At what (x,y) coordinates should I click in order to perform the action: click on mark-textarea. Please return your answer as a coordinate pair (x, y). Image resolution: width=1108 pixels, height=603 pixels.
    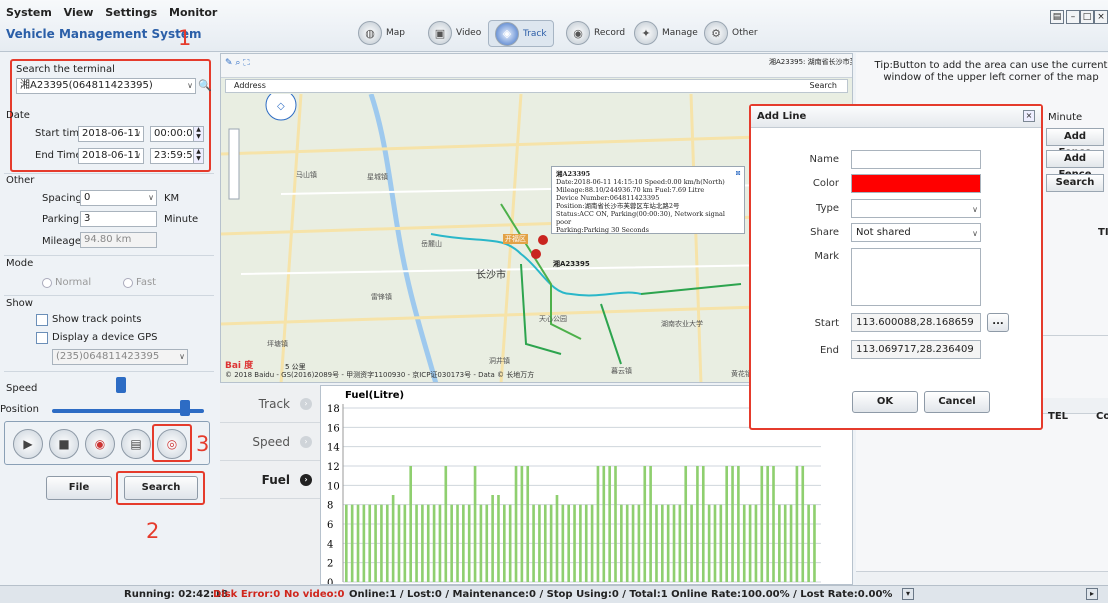
    Looking at the image, I should click on (916, 277).